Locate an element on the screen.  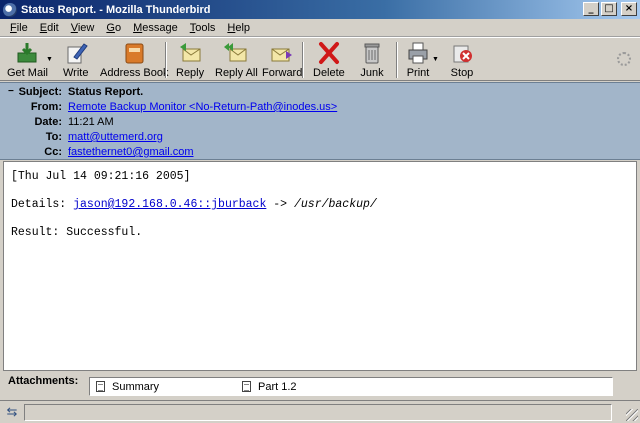
forward-envelope-icon is located at coordinates (282, 53).